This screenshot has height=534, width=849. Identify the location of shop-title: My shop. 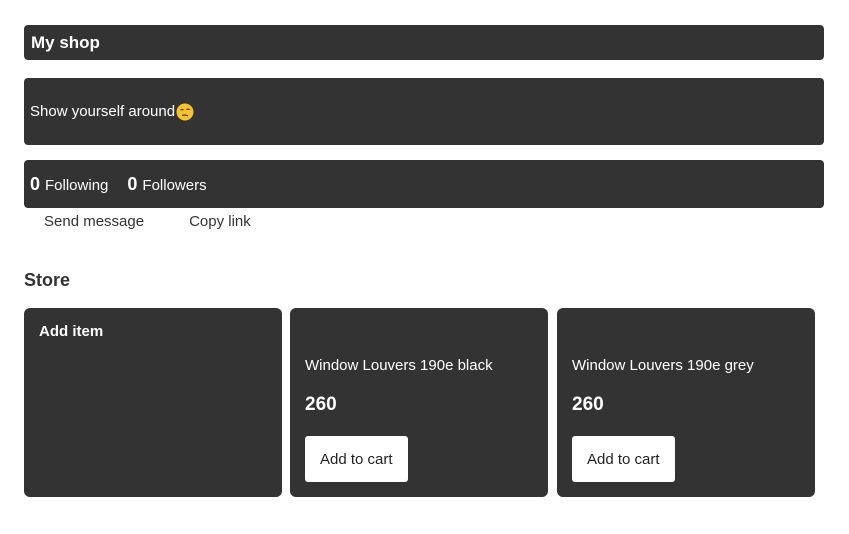
(65, 42).